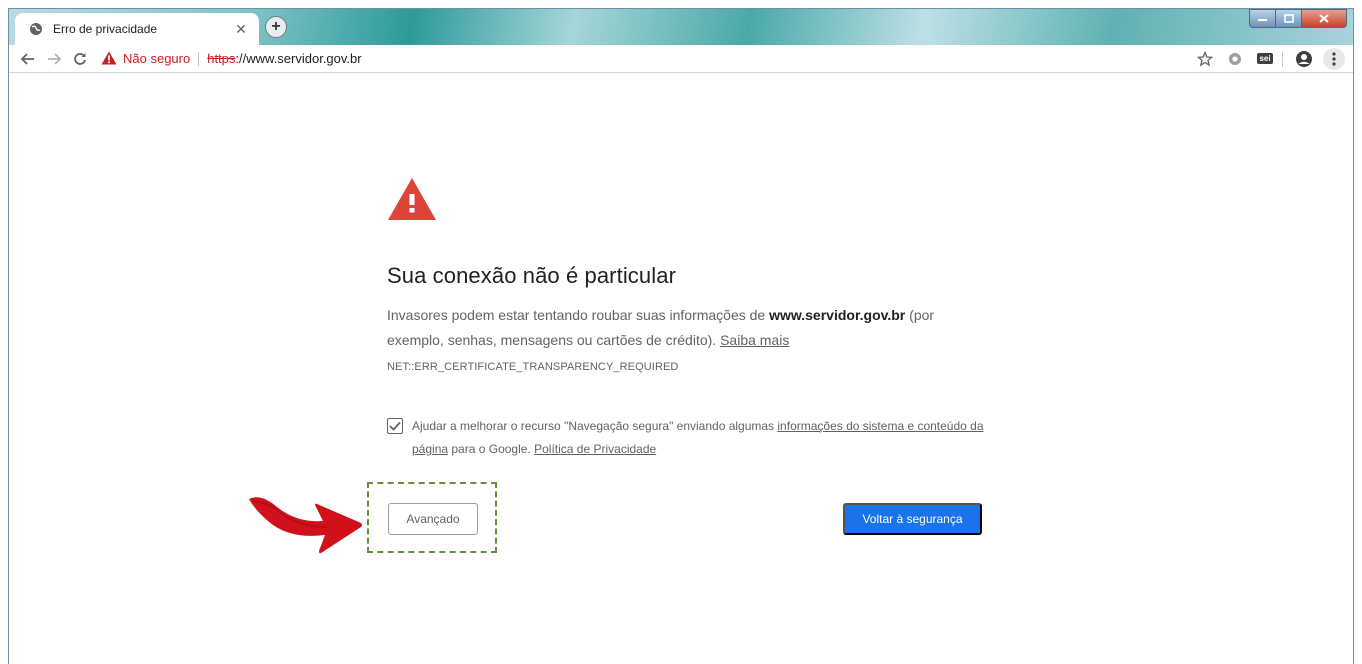  I want to click on maximize-icon, so click(1288, 18).